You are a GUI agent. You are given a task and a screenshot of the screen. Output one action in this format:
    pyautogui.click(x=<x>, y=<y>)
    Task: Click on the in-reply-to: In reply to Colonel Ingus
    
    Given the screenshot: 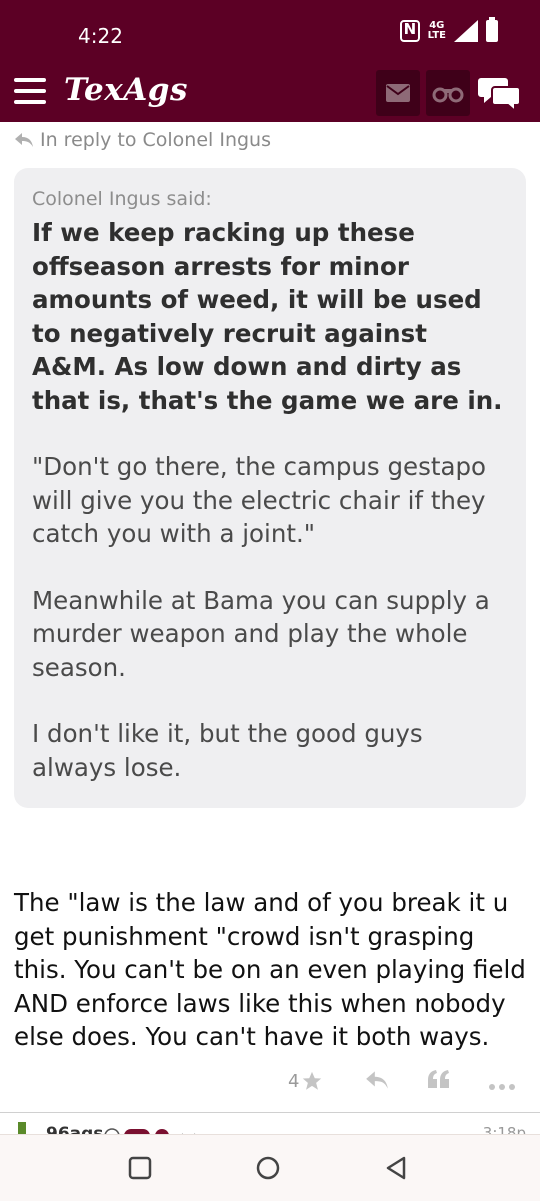 What is the action you would take?
    pyautogui.click(x=142, y=140)
    